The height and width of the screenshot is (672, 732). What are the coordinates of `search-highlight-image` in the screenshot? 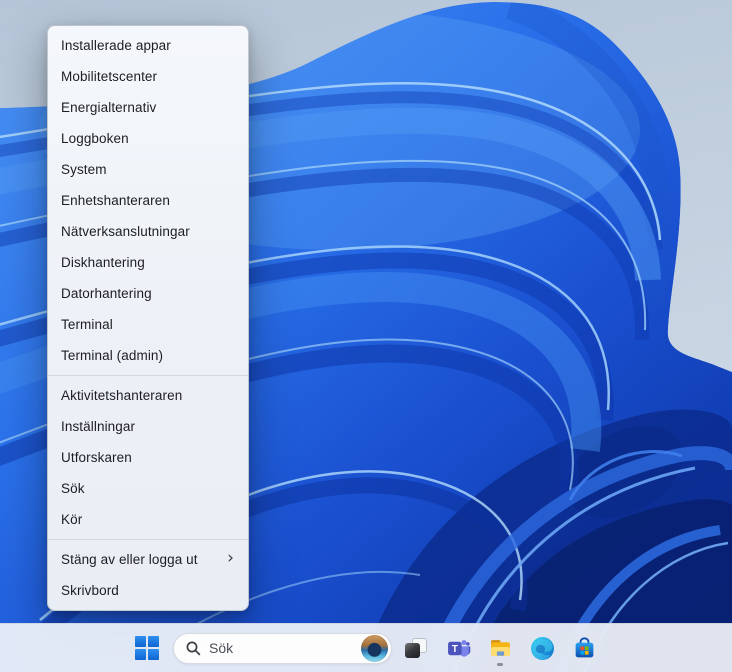 It's located at (374, 648).